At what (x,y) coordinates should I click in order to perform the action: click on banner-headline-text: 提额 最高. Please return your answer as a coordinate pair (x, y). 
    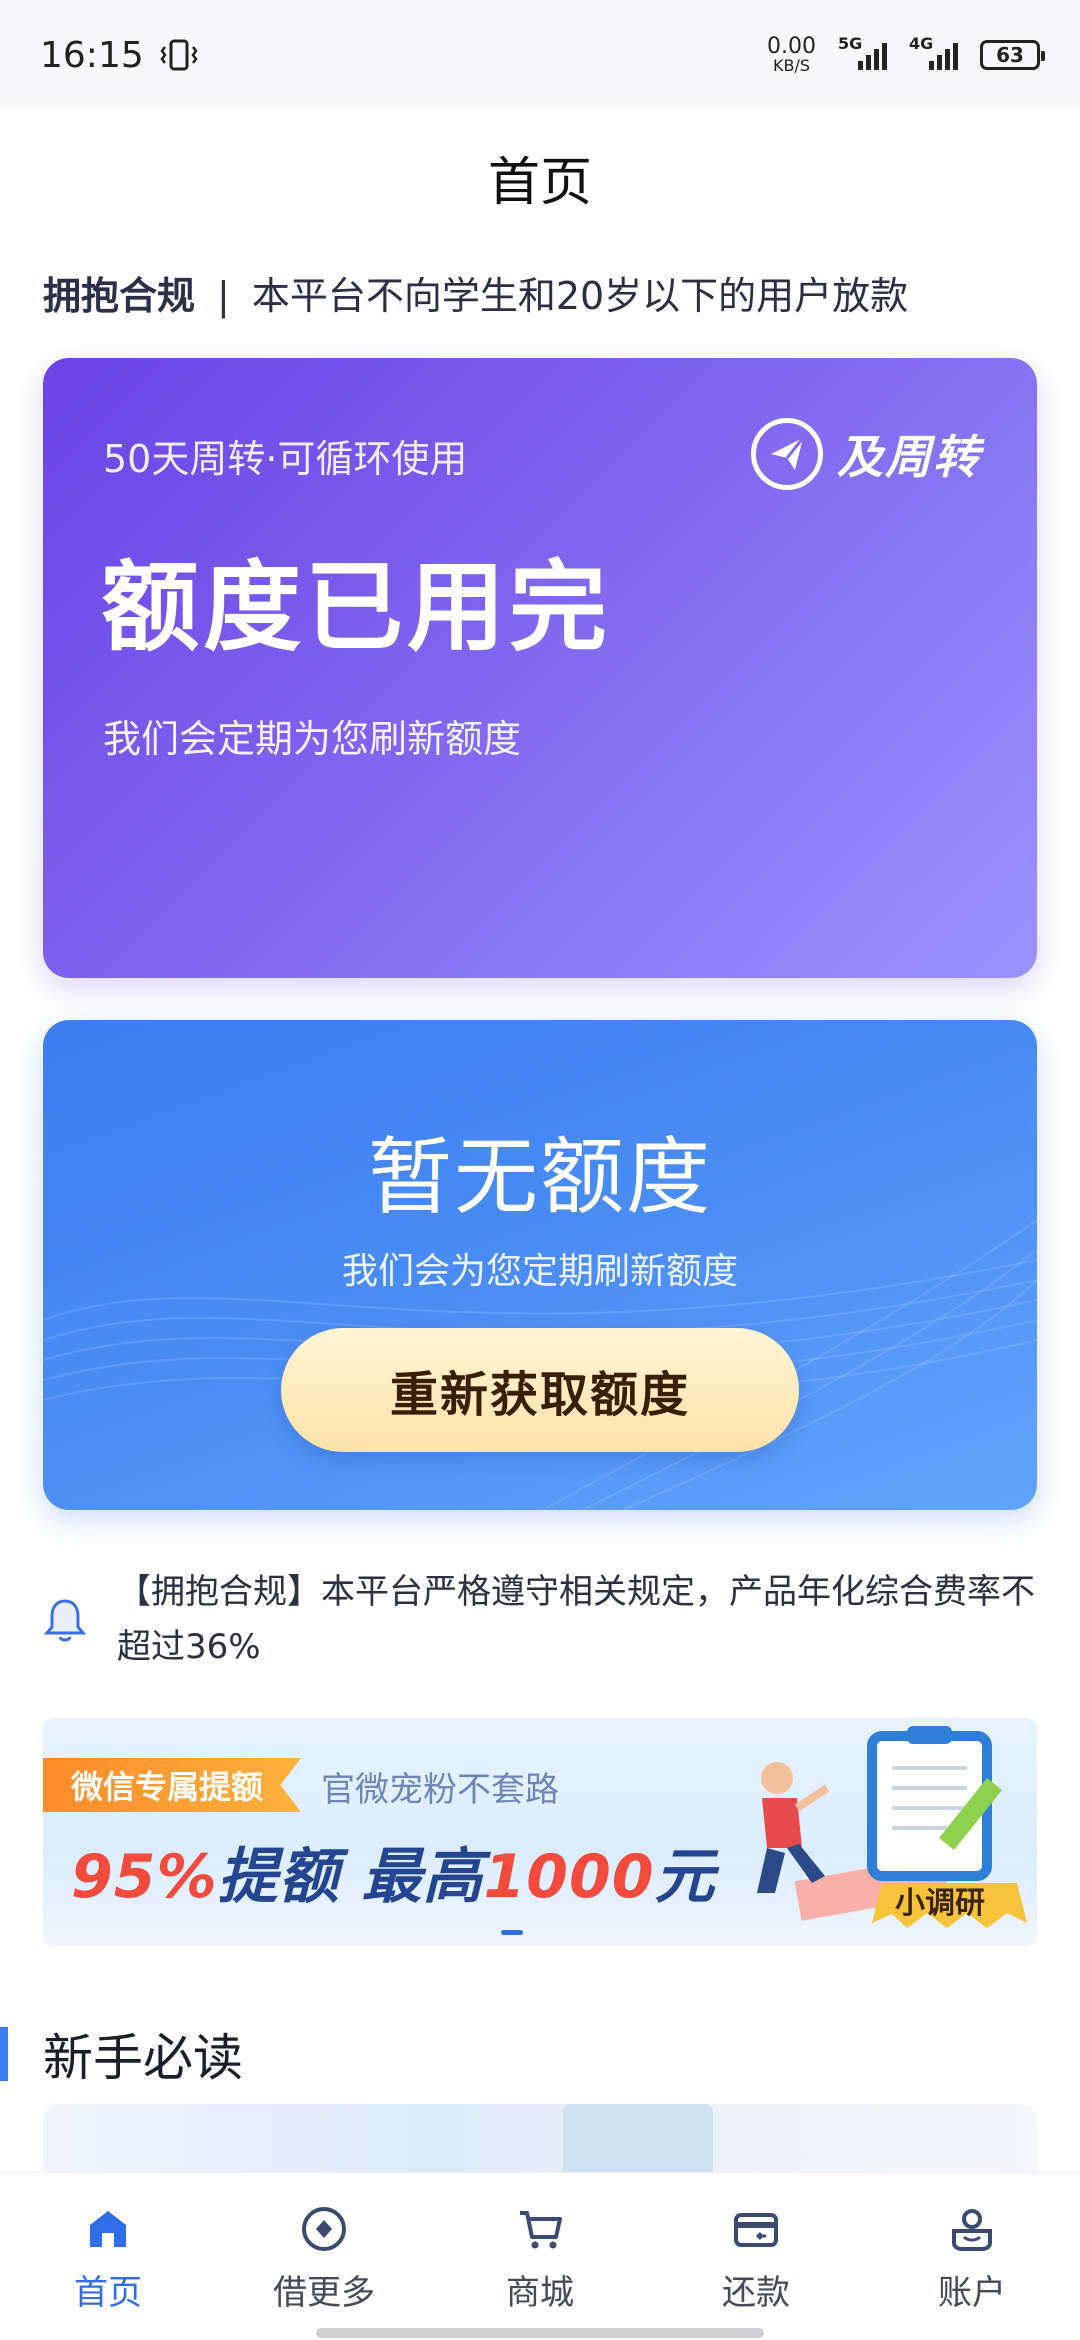
    Looking at the image, I should click on (350, 1877).